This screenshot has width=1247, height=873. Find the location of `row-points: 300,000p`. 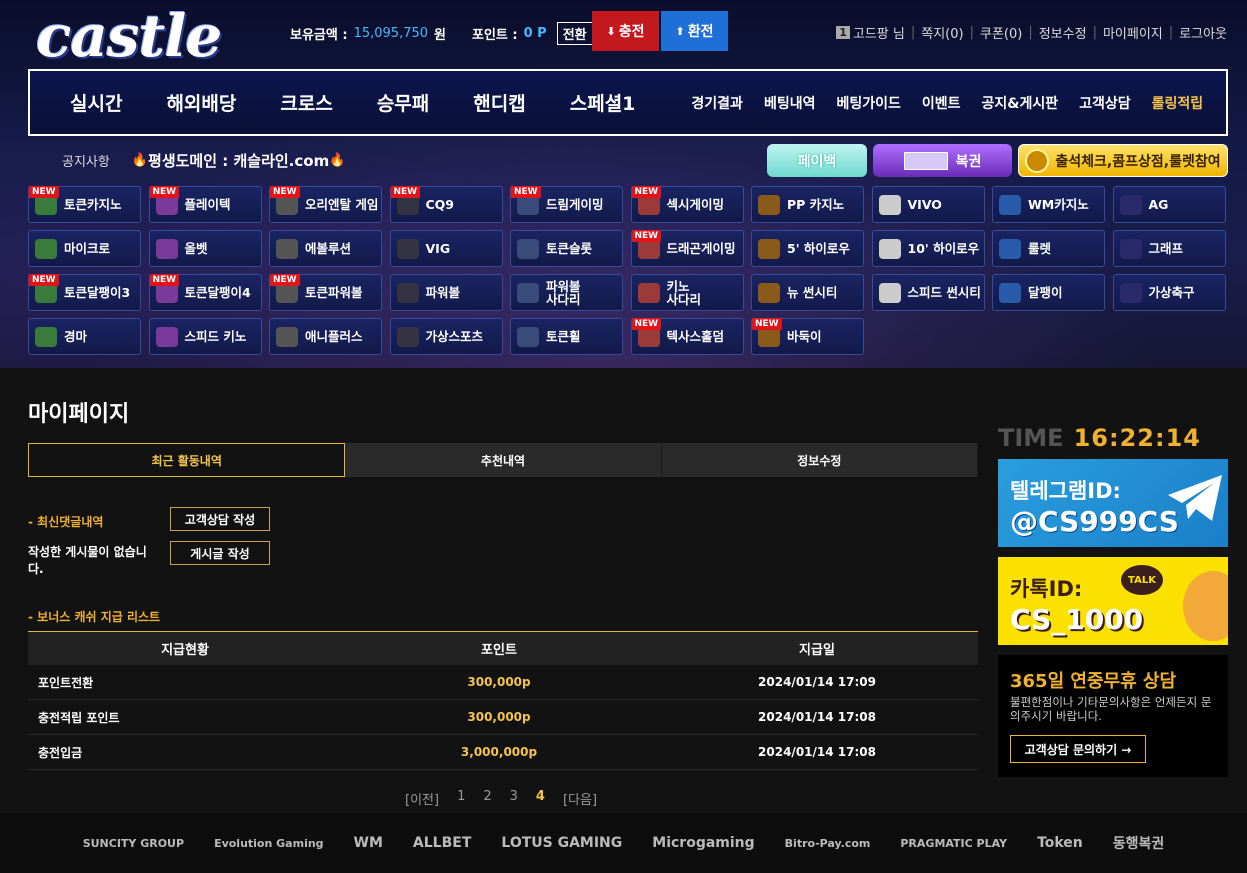

row-points: 300,000p is located at coordinates (499, 682).